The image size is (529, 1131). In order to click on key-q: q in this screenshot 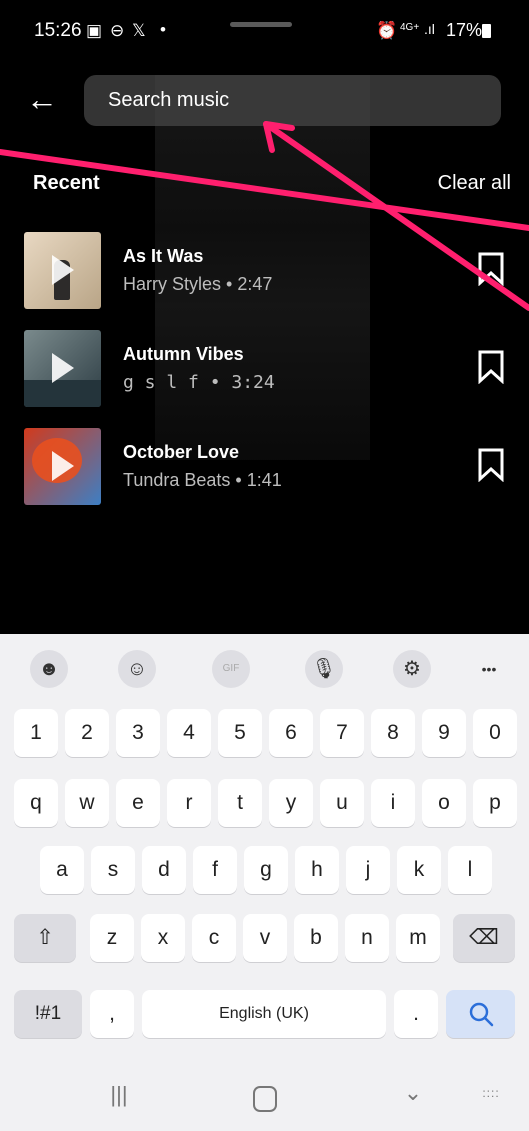, I will do `click(36, 803)`.